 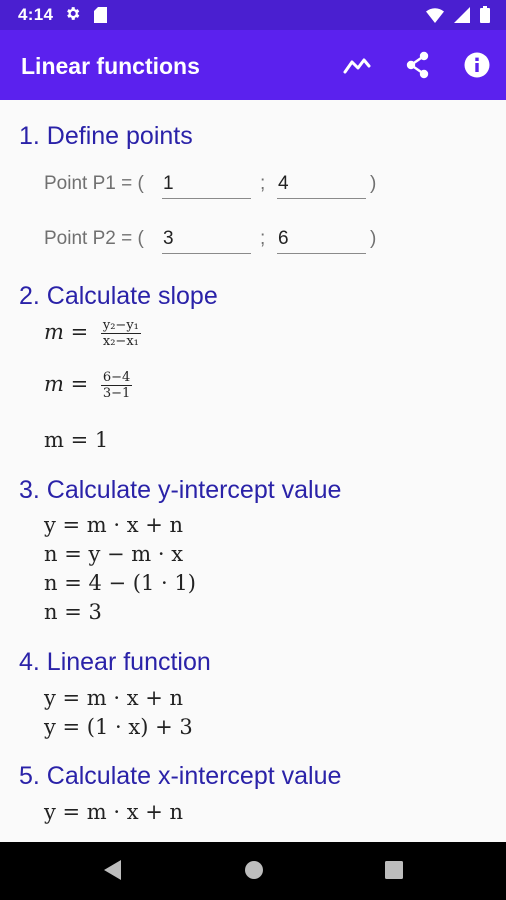 I want to click on y-intercept-line: n = y − m · x, so click(x=114, y=554).